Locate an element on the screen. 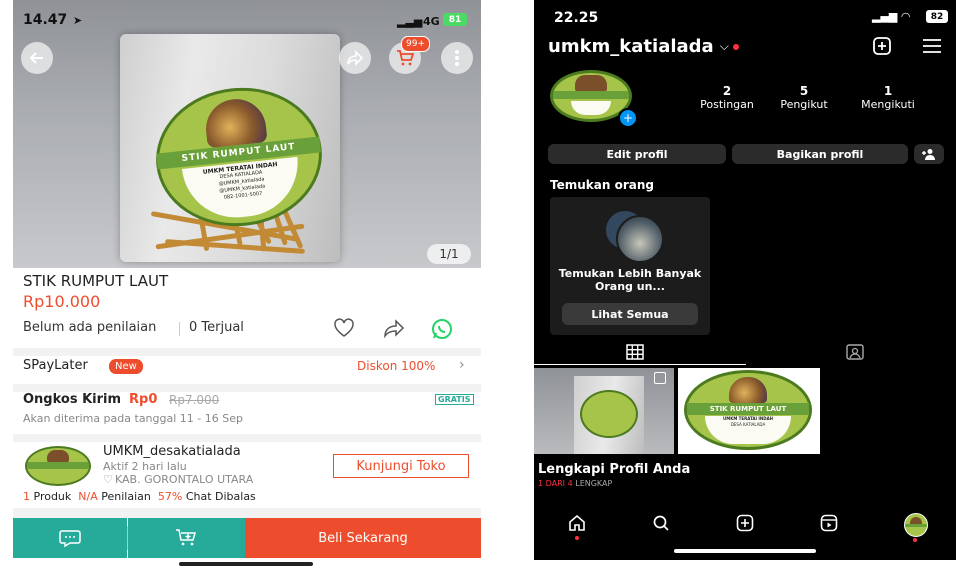  spaylater-row: SPayLater New Diskon 100% › is located at coordinates (247, 368).